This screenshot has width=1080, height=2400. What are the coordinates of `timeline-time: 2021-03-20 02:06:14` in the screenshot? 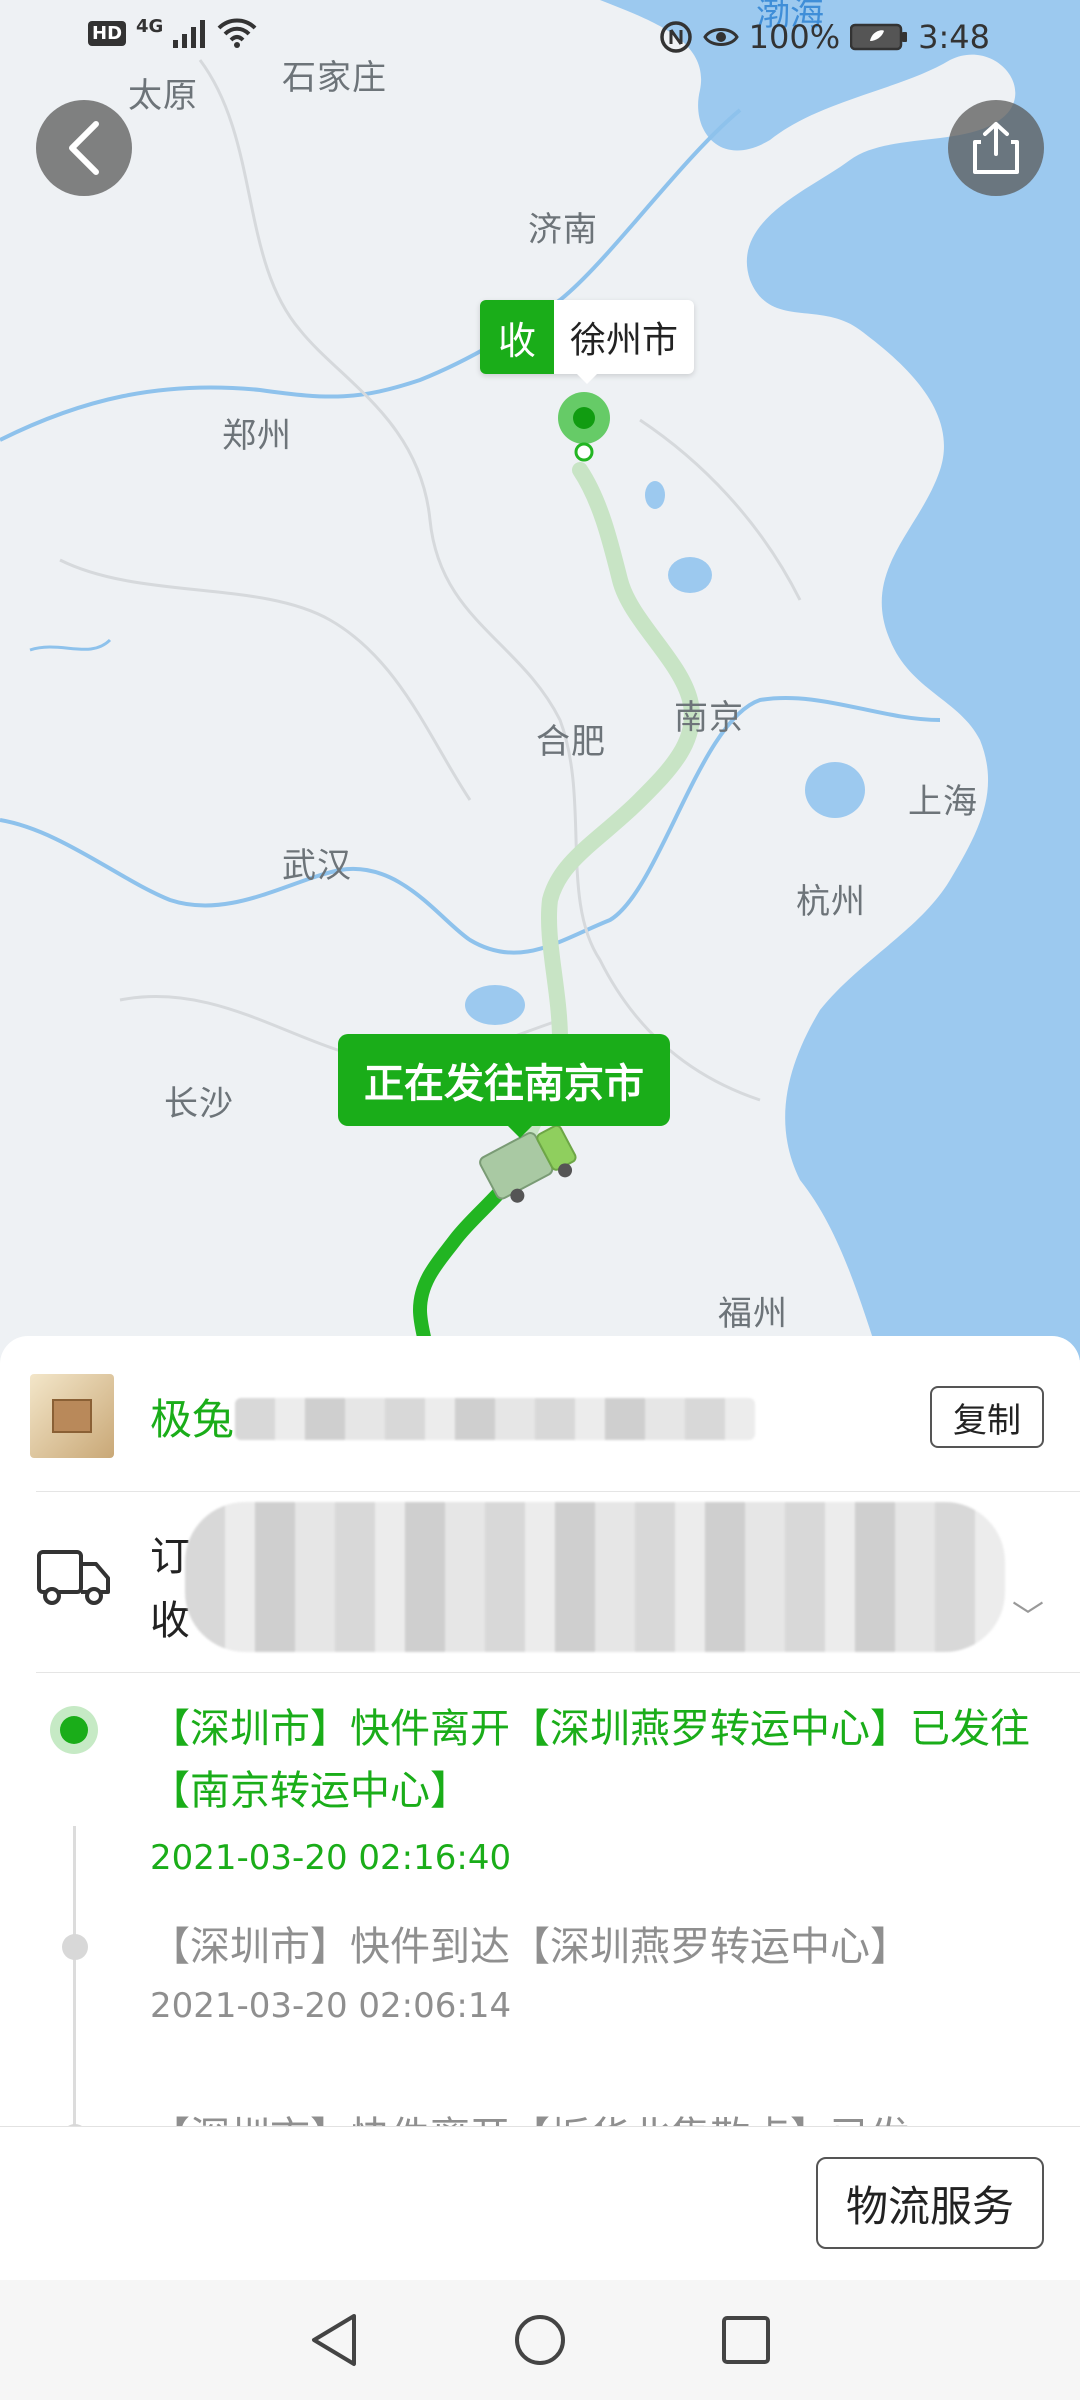 It's located at (331, 2006).